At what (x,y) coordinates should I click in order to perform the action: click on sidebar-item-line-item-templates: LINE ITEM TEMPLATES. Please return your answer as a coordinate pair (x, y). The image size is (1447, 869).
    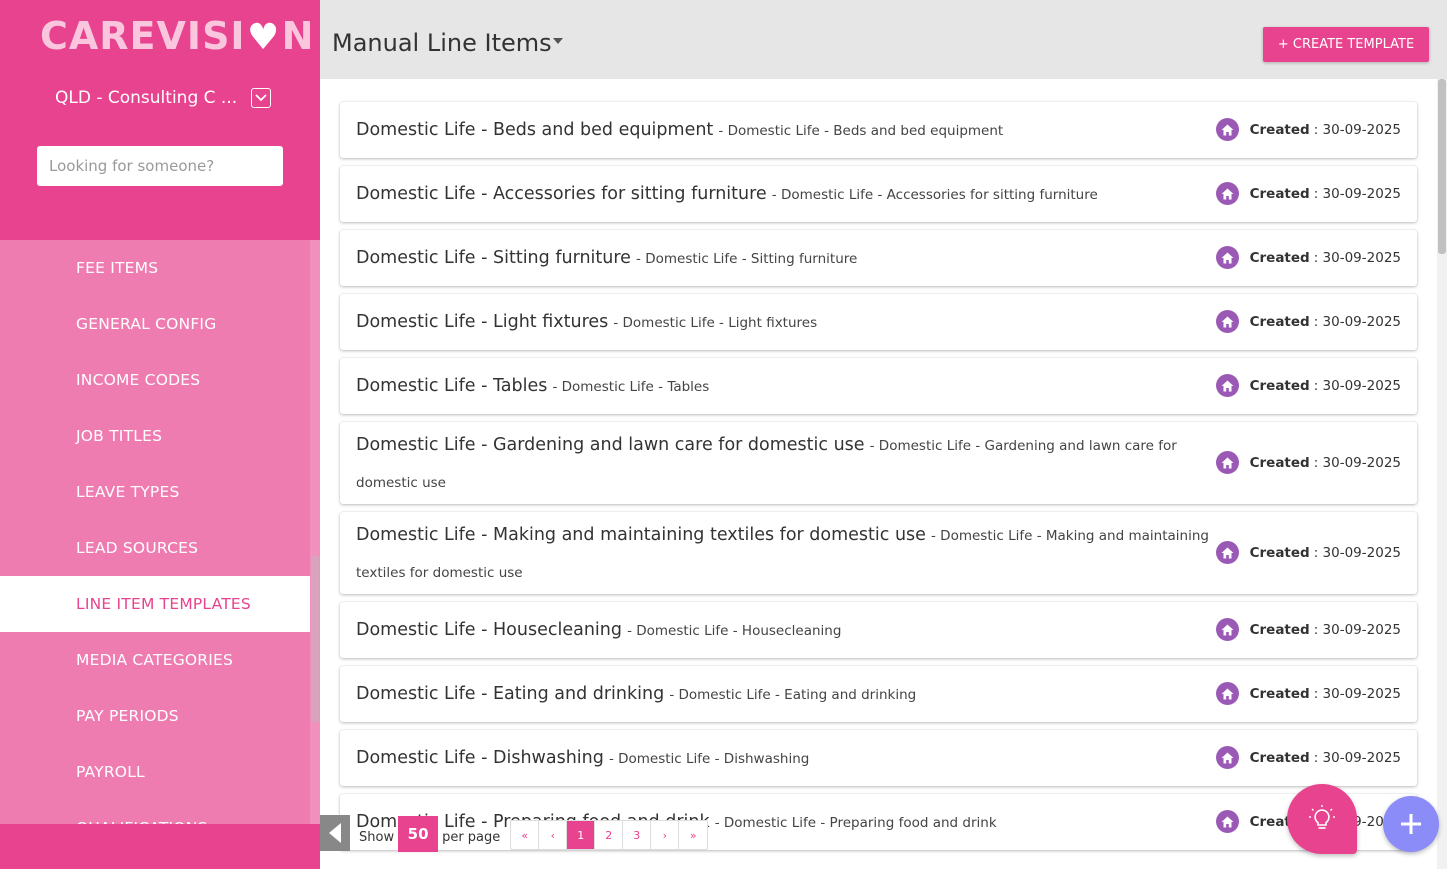
    Looking at the image, I should click on (155, 604).